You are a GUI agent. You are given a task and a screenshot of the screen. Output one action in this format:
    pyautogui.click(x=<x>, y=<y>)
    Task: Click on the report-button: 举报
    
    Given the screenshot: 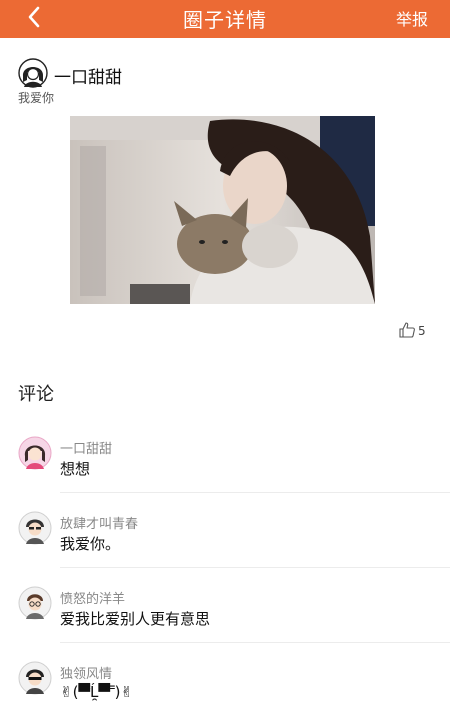 What is the action you would take?
    pyautogui.click(x=412, y=18)
    